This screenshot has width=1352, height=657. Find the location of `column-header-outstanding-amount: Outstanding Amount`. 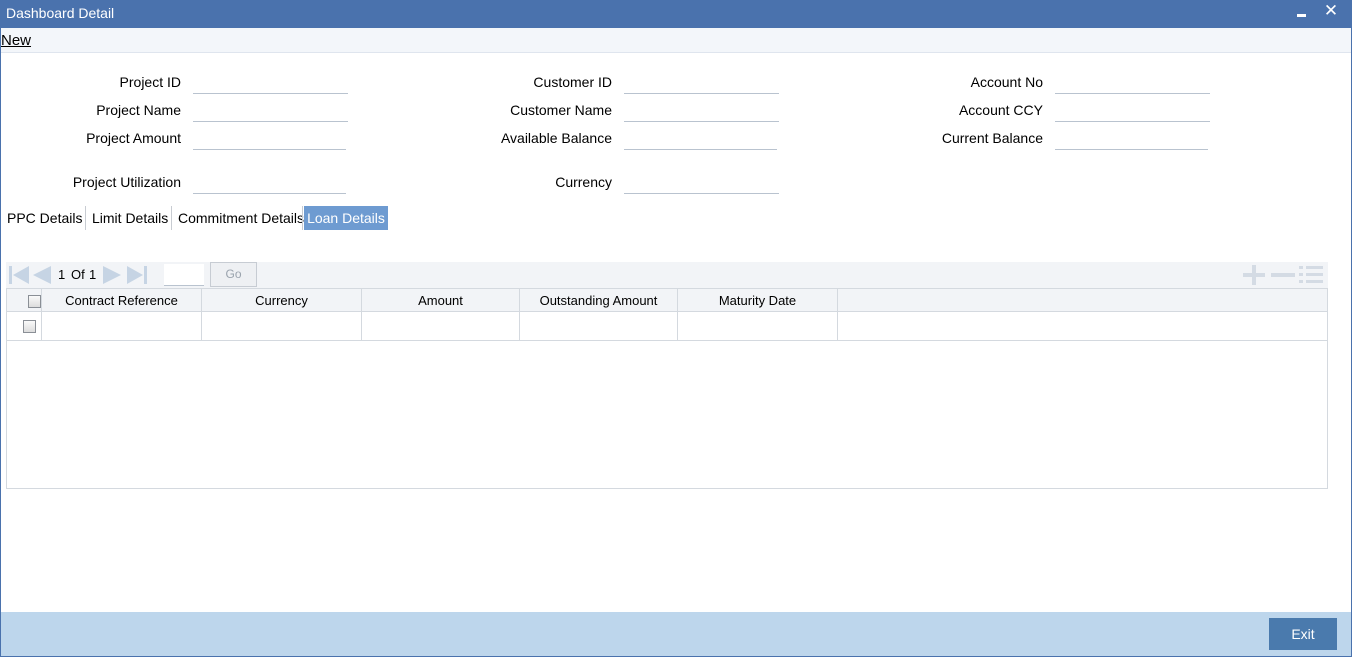

column-header-outstanding-amount: Outstanding Amount is located at coordinates (599, 300).